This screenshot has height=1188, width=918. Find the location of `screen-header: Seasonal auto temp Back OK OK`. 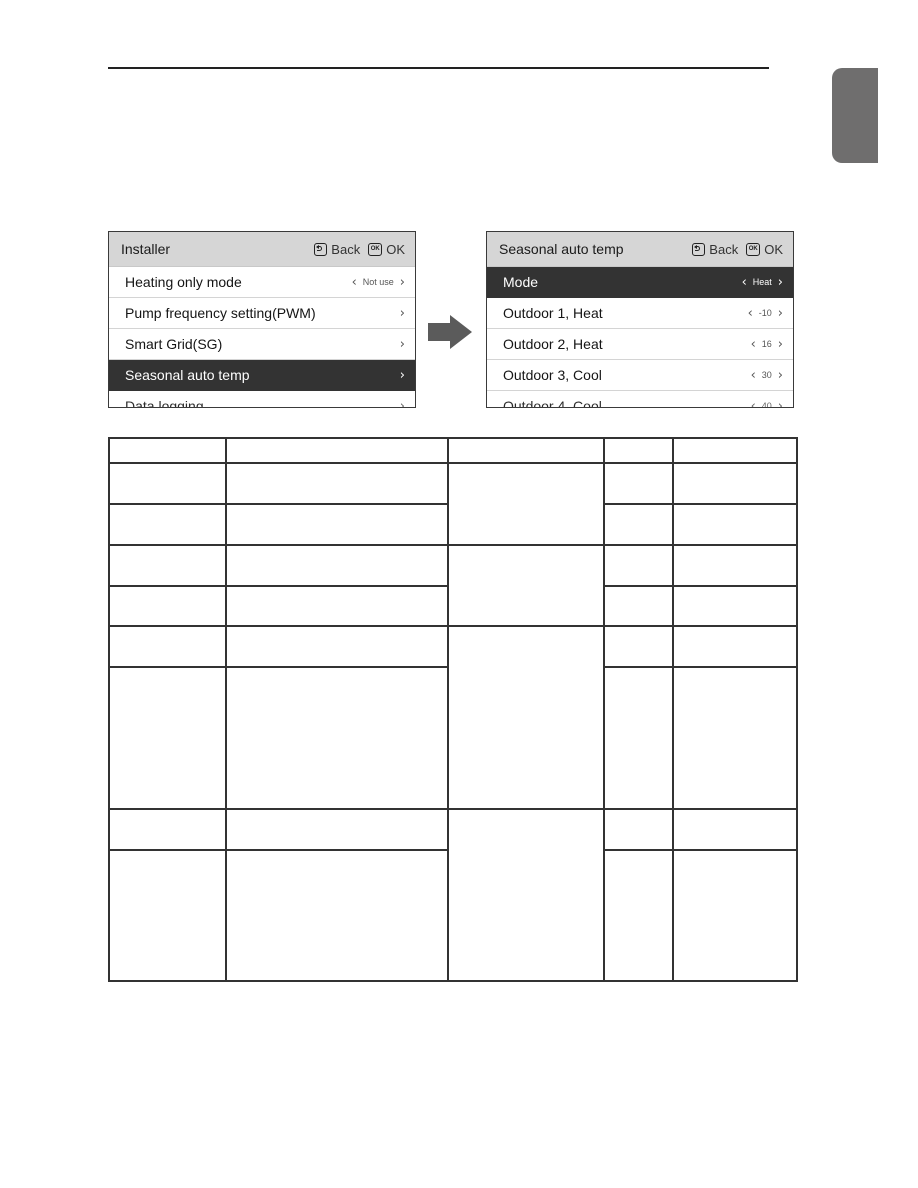

screen-header: Seasonal auto temp Back OK OK is located at coordinates (640, 249).